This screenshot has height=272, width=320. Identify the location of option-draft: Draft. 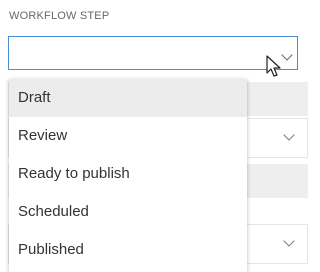
(128, 98).